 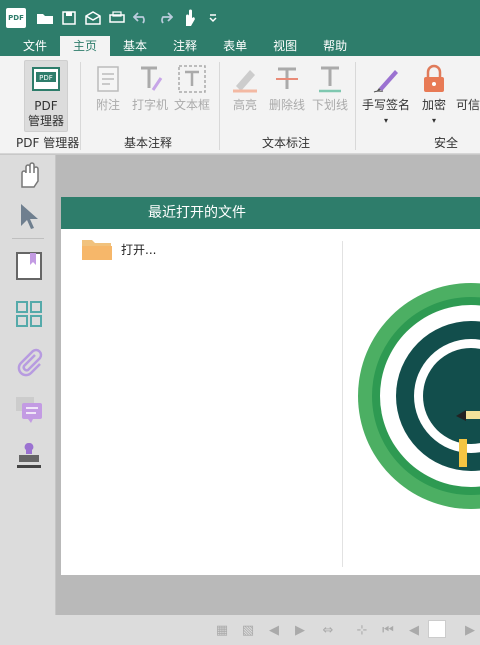 What do you see at coordinates (29, 456) in the screenshot?
I see `stamp-icon` at bounding box center [29, 456].